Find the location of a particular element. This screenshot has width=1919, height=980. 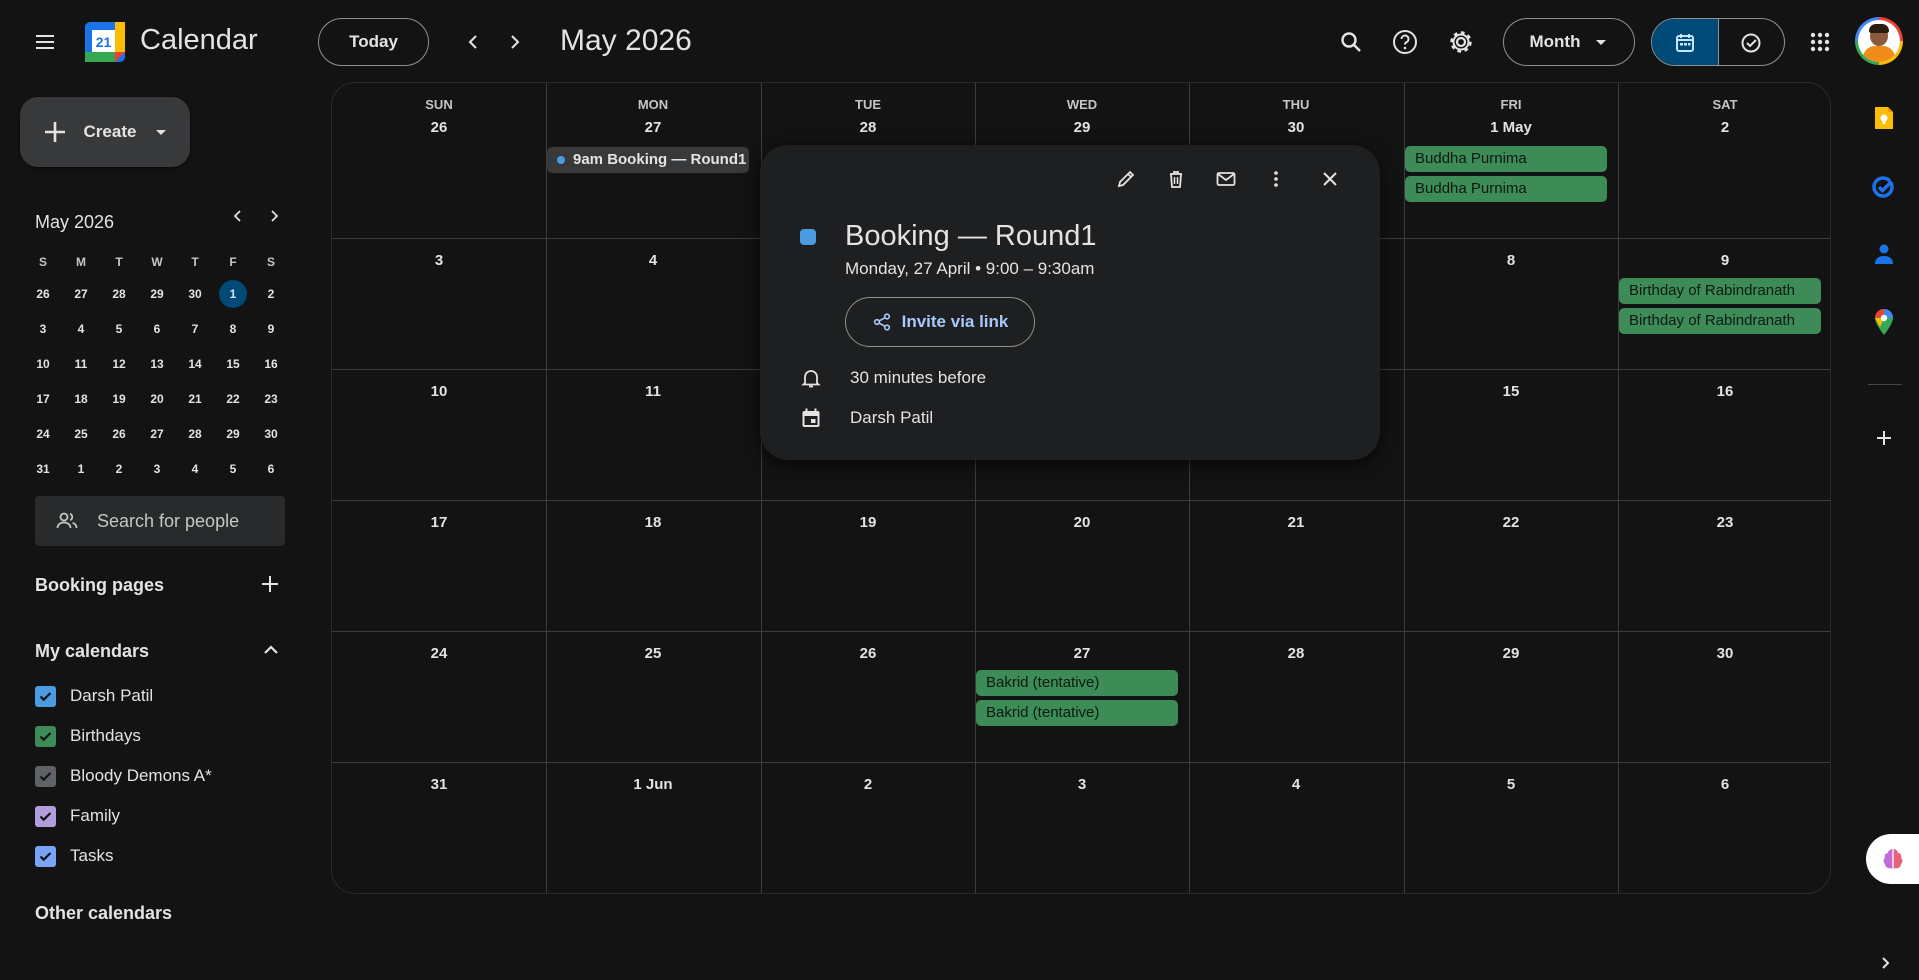

mini-calendar-day: 9 is located at coordinates (271, 328).